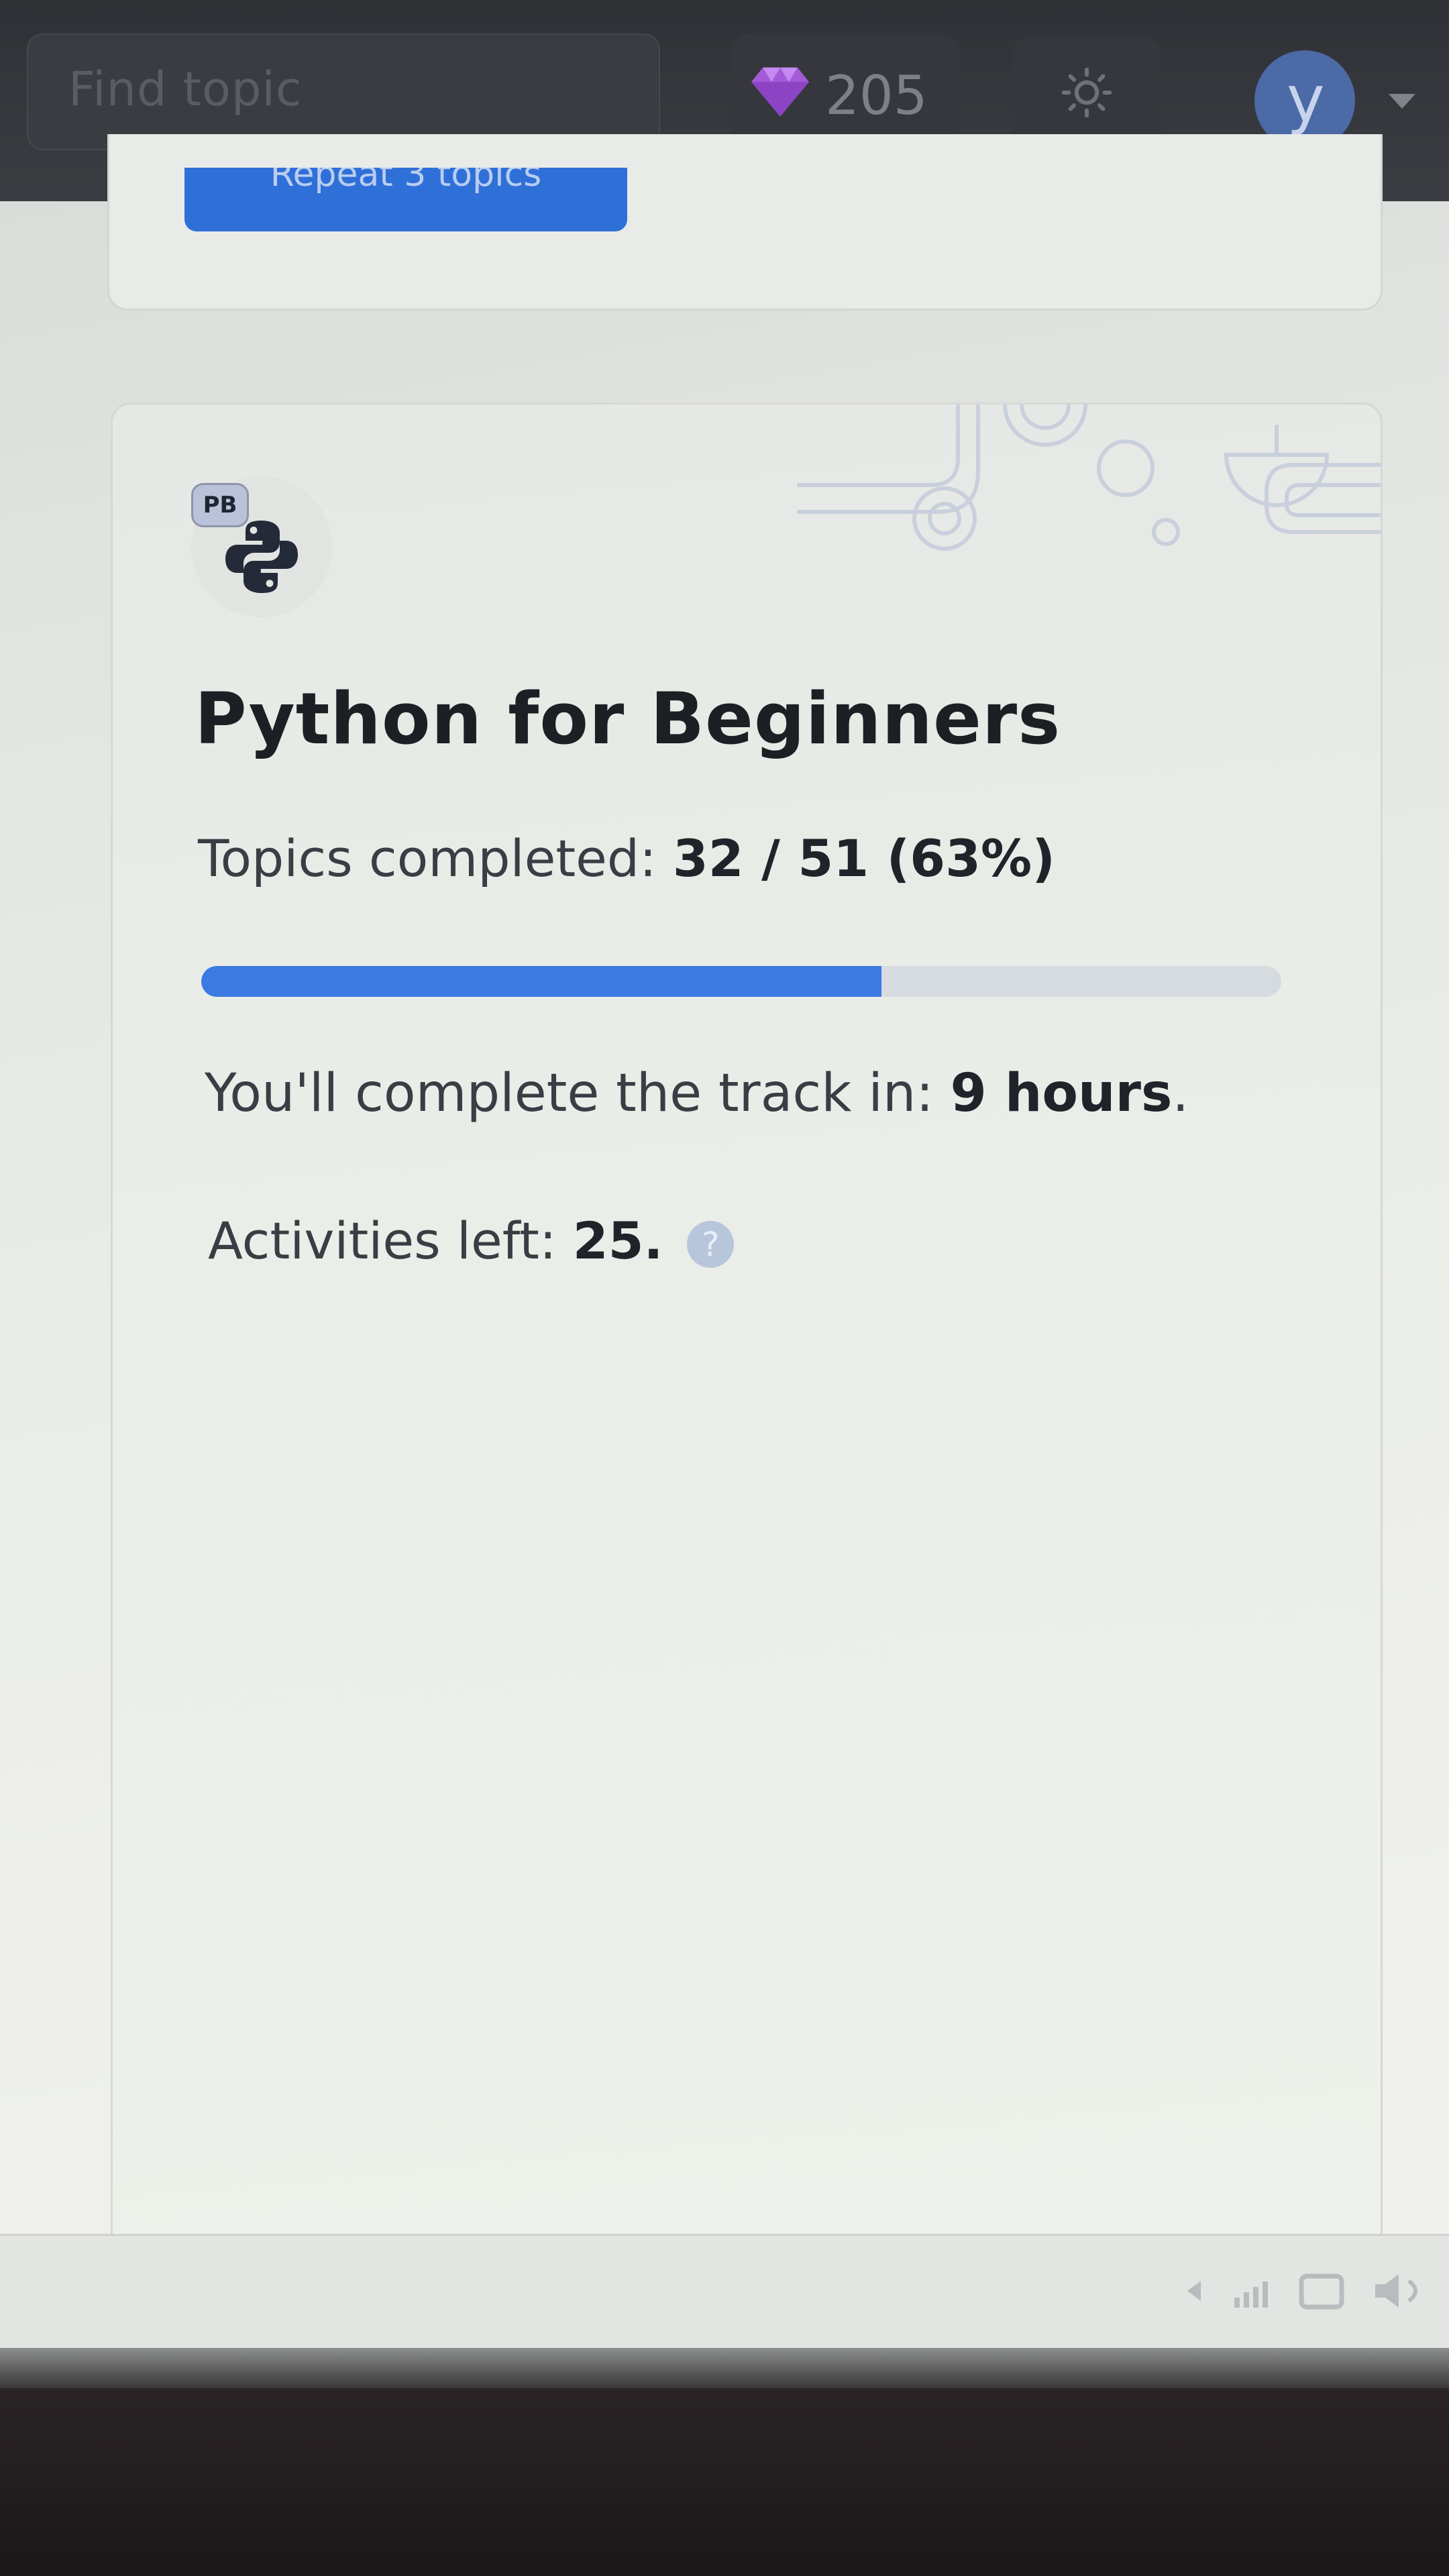 This screenshot has height=2576, width=1449. I want to click on track-abbreviation-badge: PB, so click(220, 505).